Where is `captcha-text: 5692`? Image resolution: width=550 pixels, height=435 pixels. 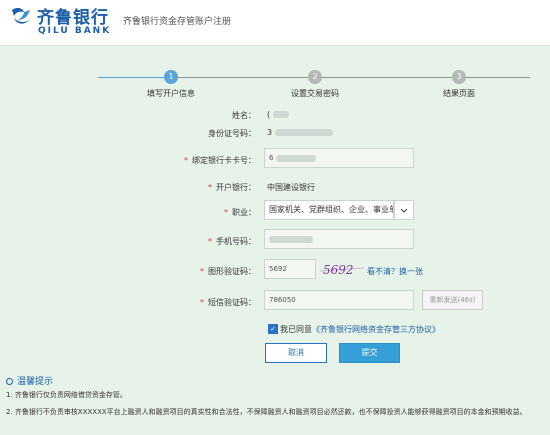 captcha-text: 5692 is located at coordinates (338, 269).